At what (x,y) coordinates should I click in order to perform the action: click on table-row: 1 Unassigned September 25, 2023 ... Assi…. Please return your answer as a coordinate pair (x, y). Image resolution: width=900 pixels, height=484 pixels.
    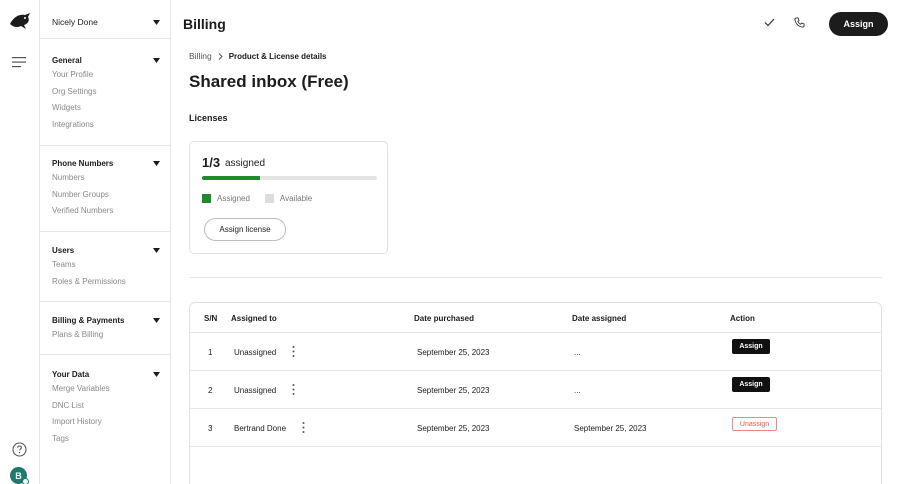
    Looking at the image, I should click on (535, 352).